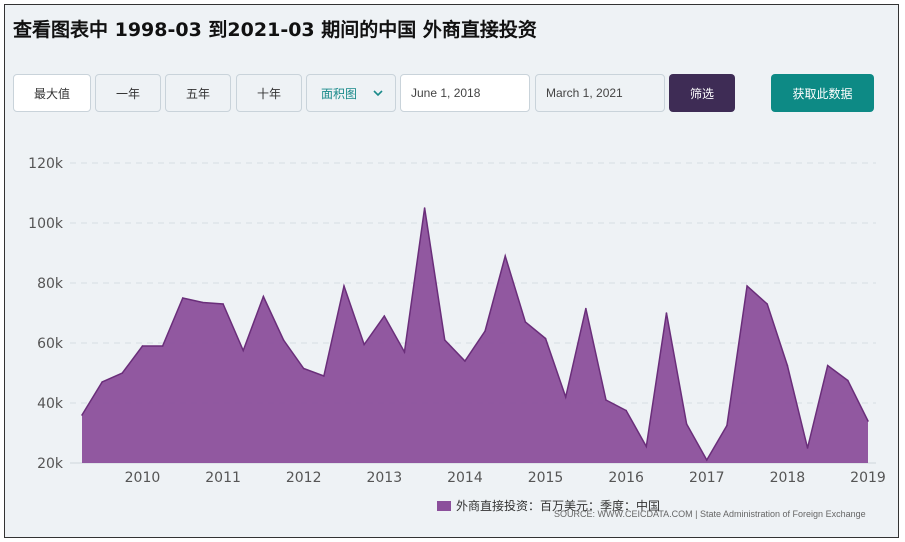 Image resolution: width=905 pixels, height=542 pixels. I want to click on y-tick-label: 80k, so click(50, 284).